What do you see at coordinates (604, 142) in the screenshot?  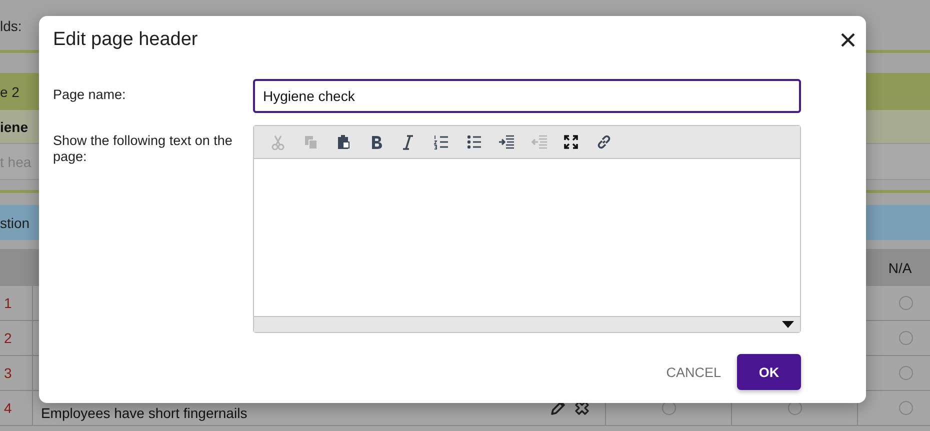 I see `link-icon` at bounding box center [604, 142].